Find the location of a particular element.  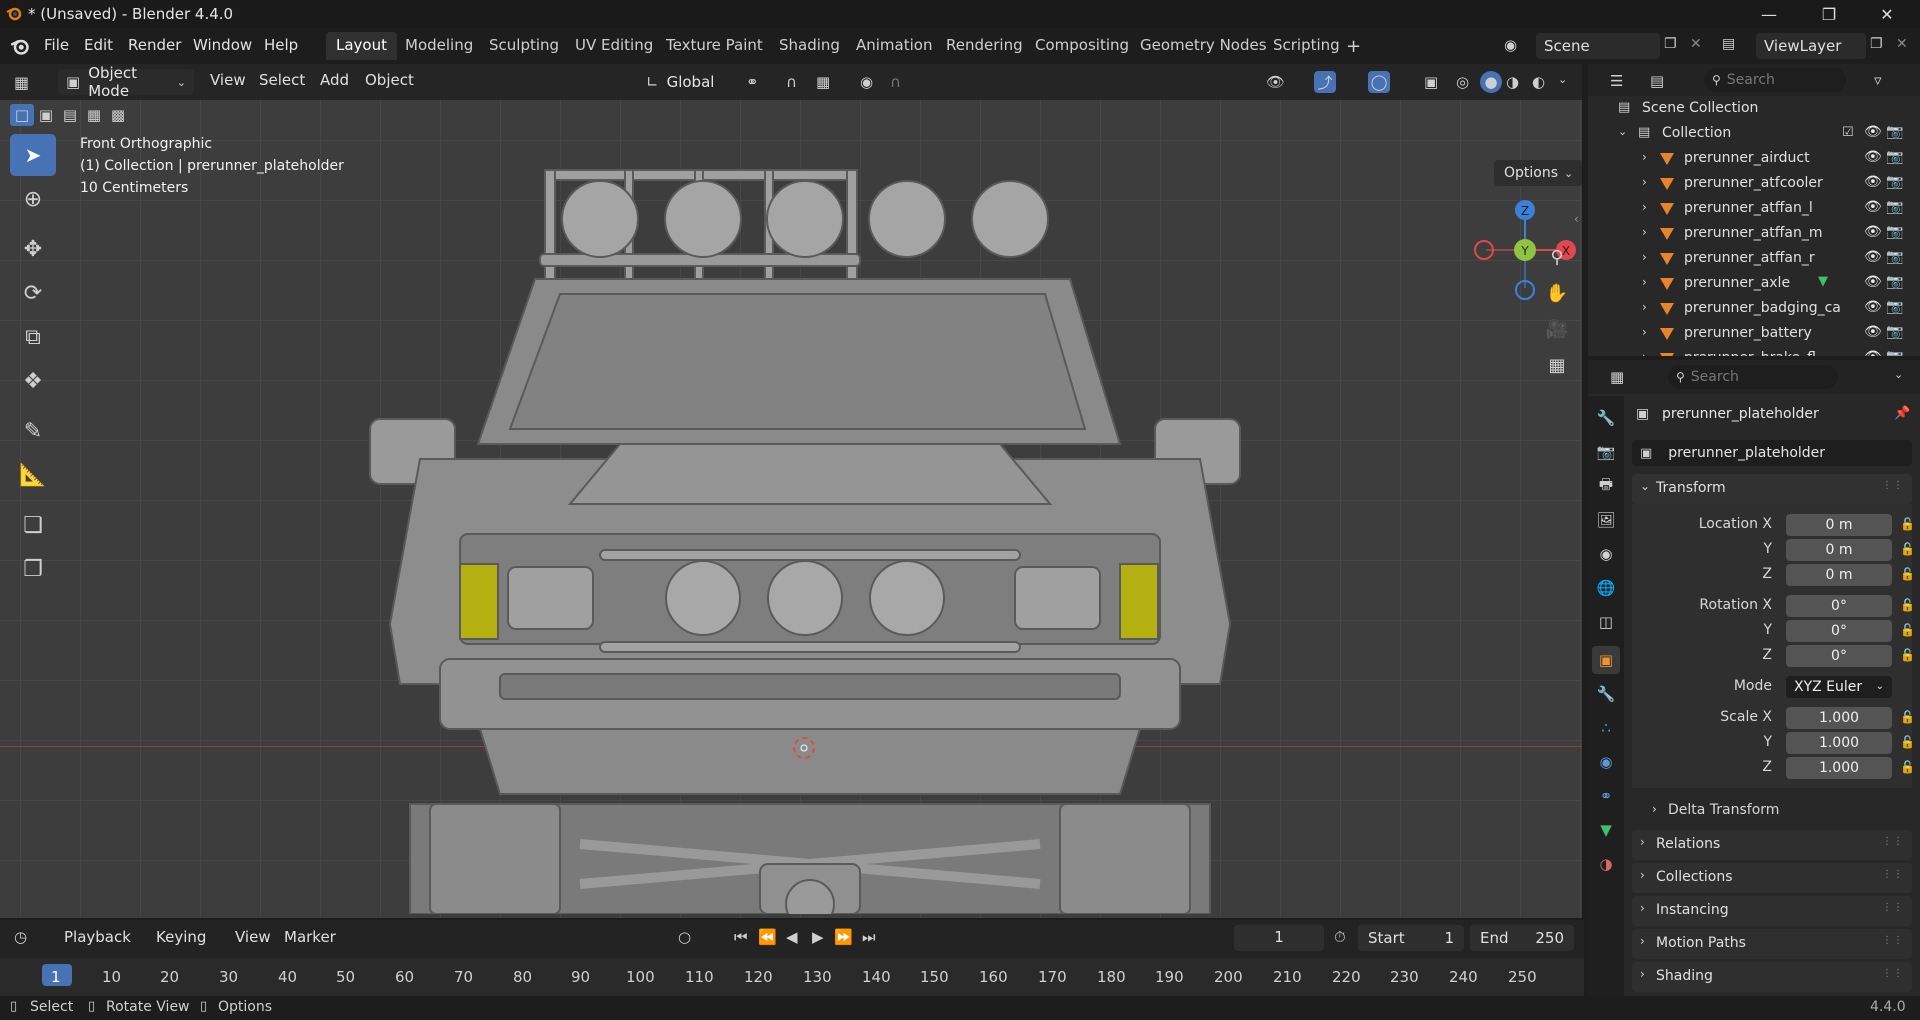

wireframe-shading-icon: ◎ is located at coordinates (1462, 82).